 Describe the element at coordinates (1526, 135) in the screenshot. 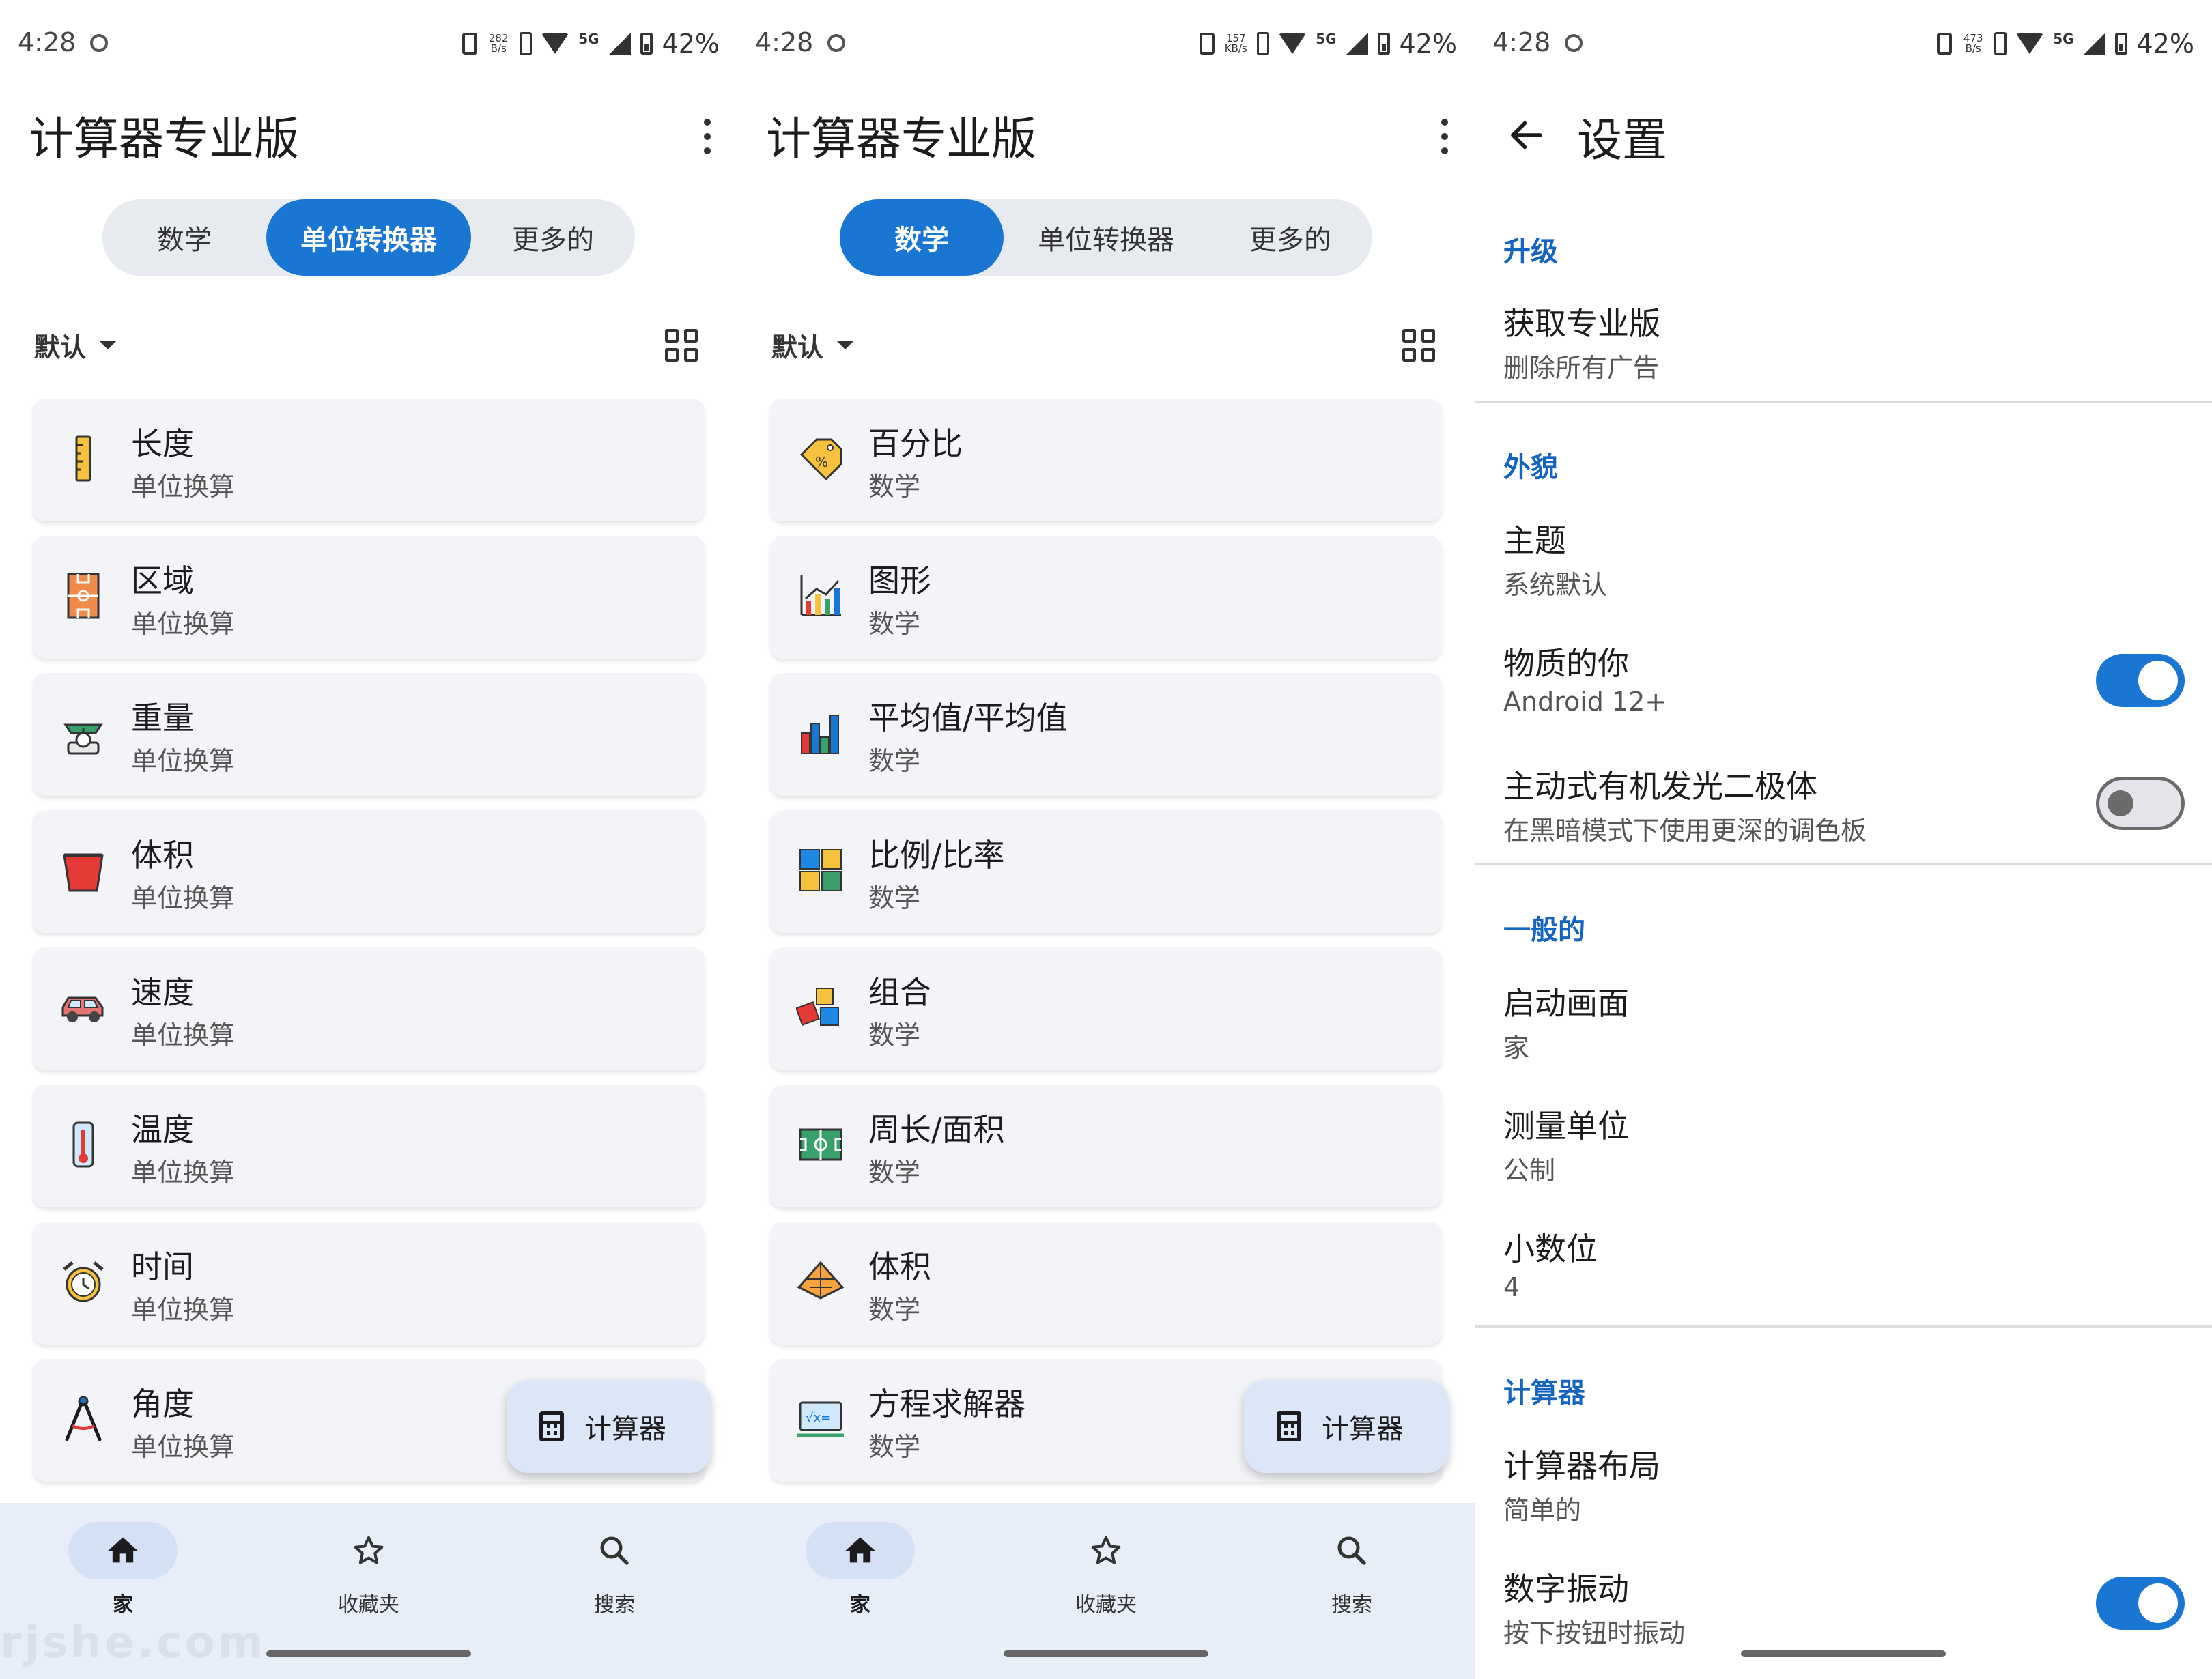

I see `back-arrow-icon` at that location.